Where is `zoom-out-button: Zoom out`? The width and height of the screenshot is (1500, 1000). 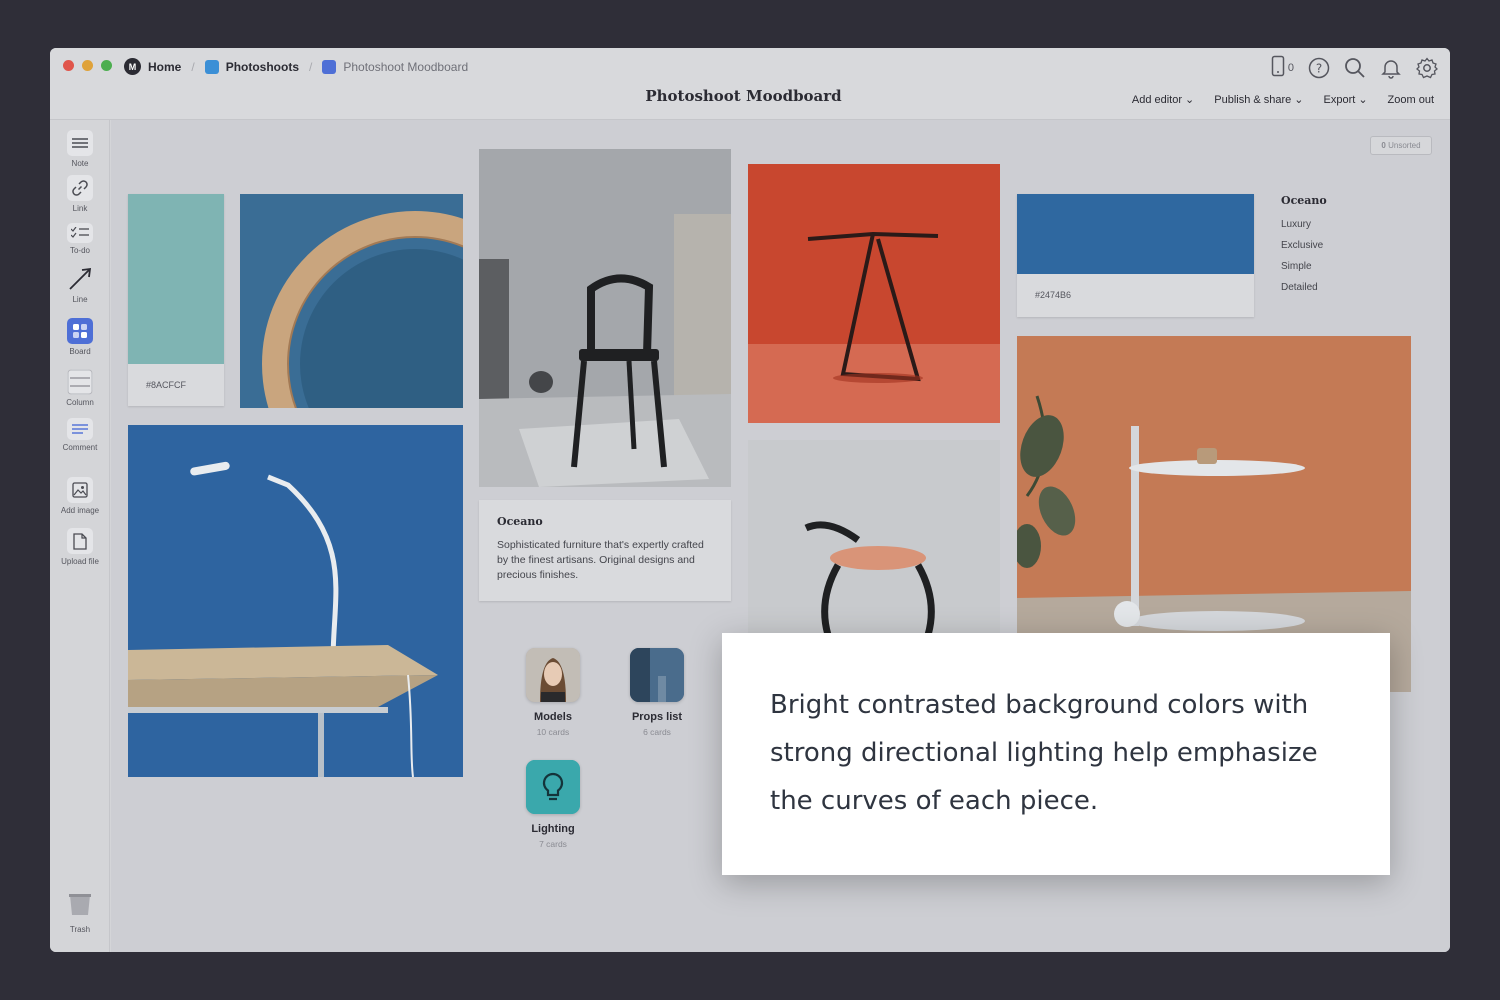 zoom-out-button: Zoom out is located at coordinates (1411, 99).